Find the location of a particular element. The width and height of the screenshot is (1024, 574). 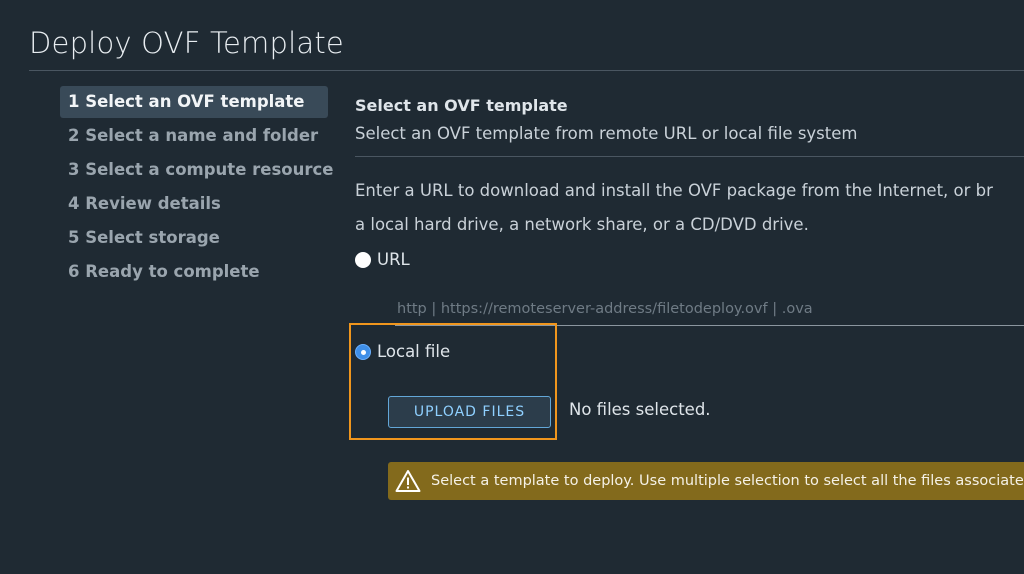

local-file-radio-label: Local file is located at coordinates (414, 351).